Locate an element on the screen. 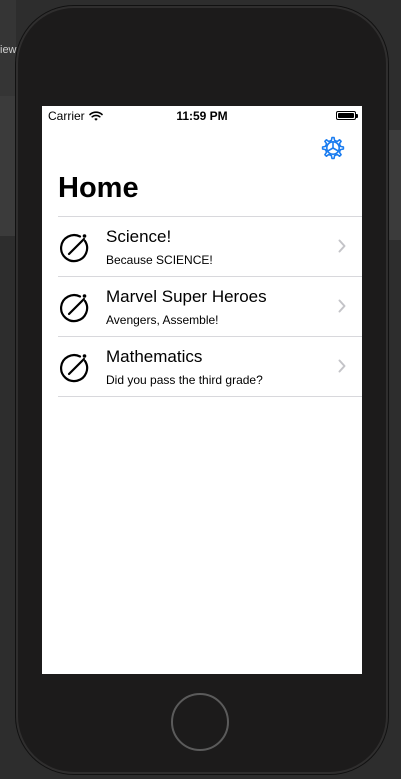  battery-icon is located at coordinates (347, 115).